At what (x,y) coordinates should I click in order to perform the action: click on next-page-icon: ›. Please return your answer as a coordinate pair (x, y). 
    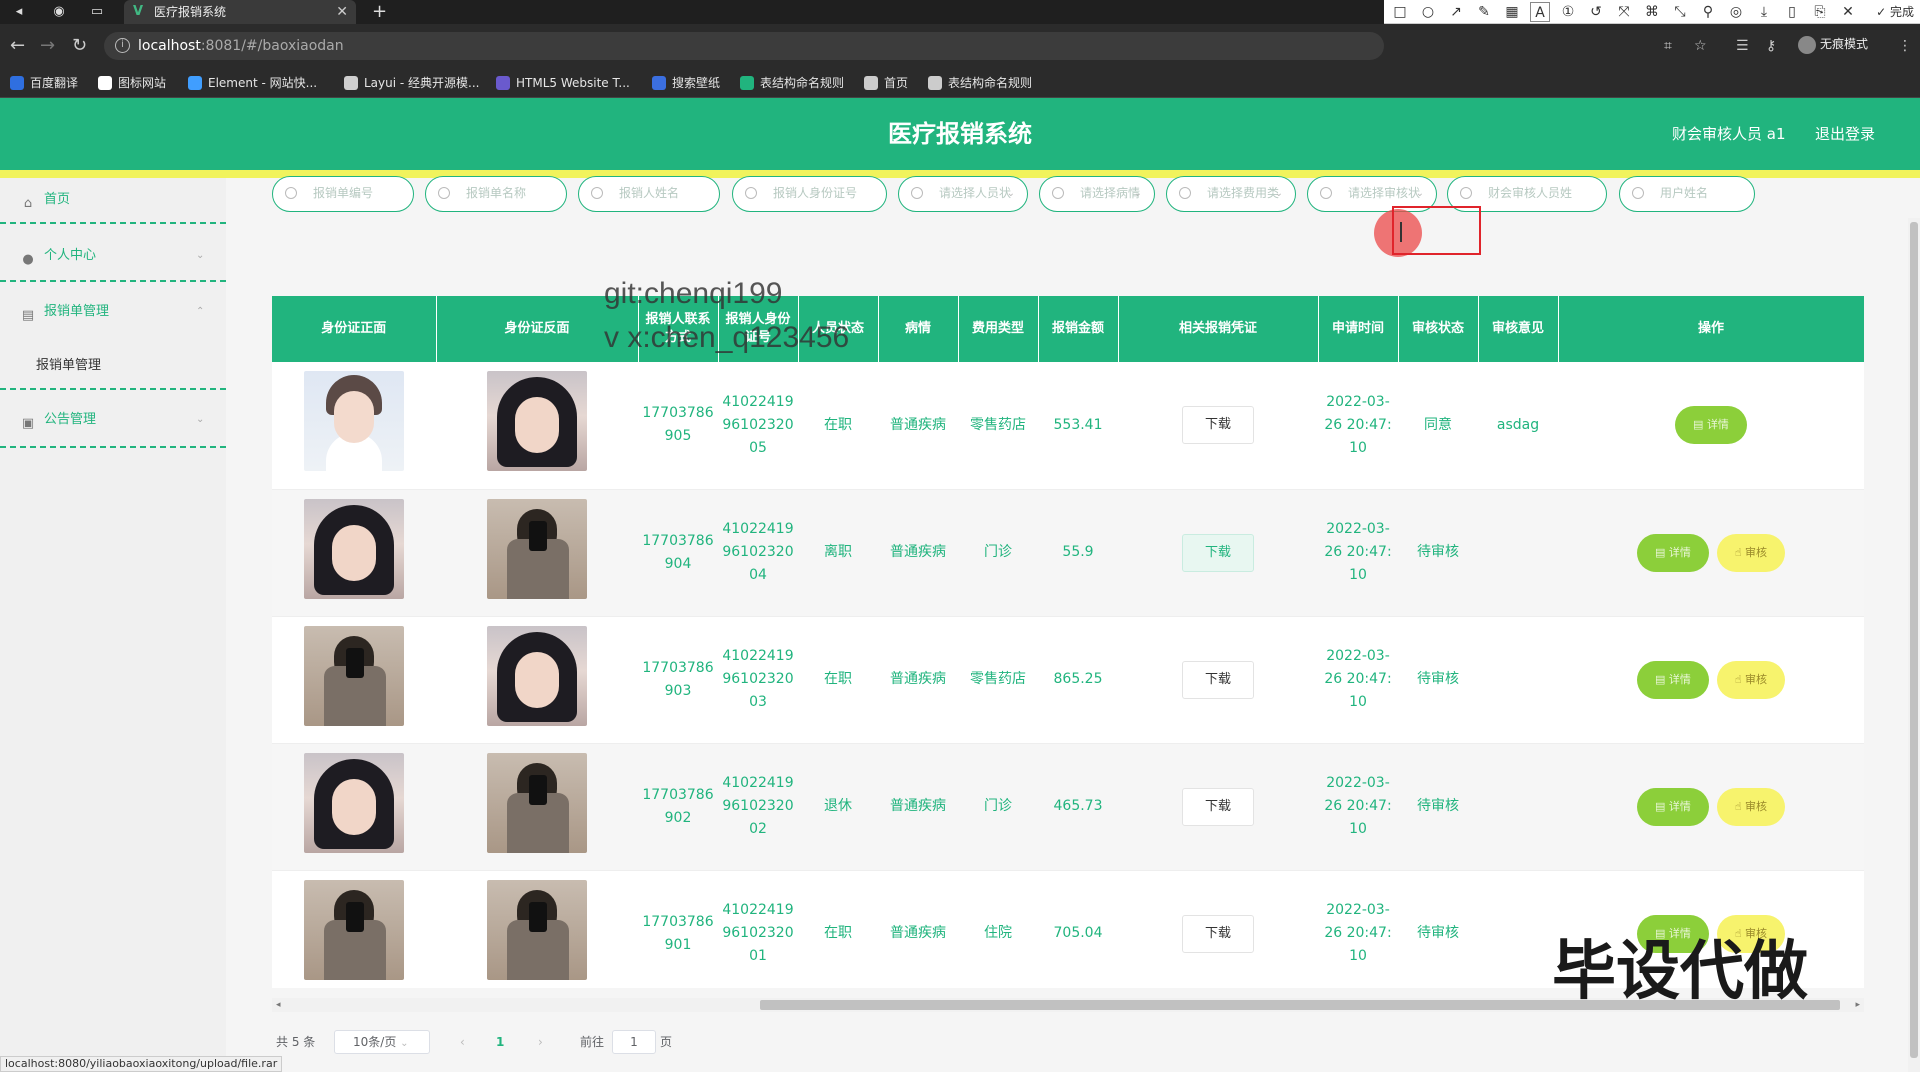
    Looking at the image, I should click on (540, 1042).